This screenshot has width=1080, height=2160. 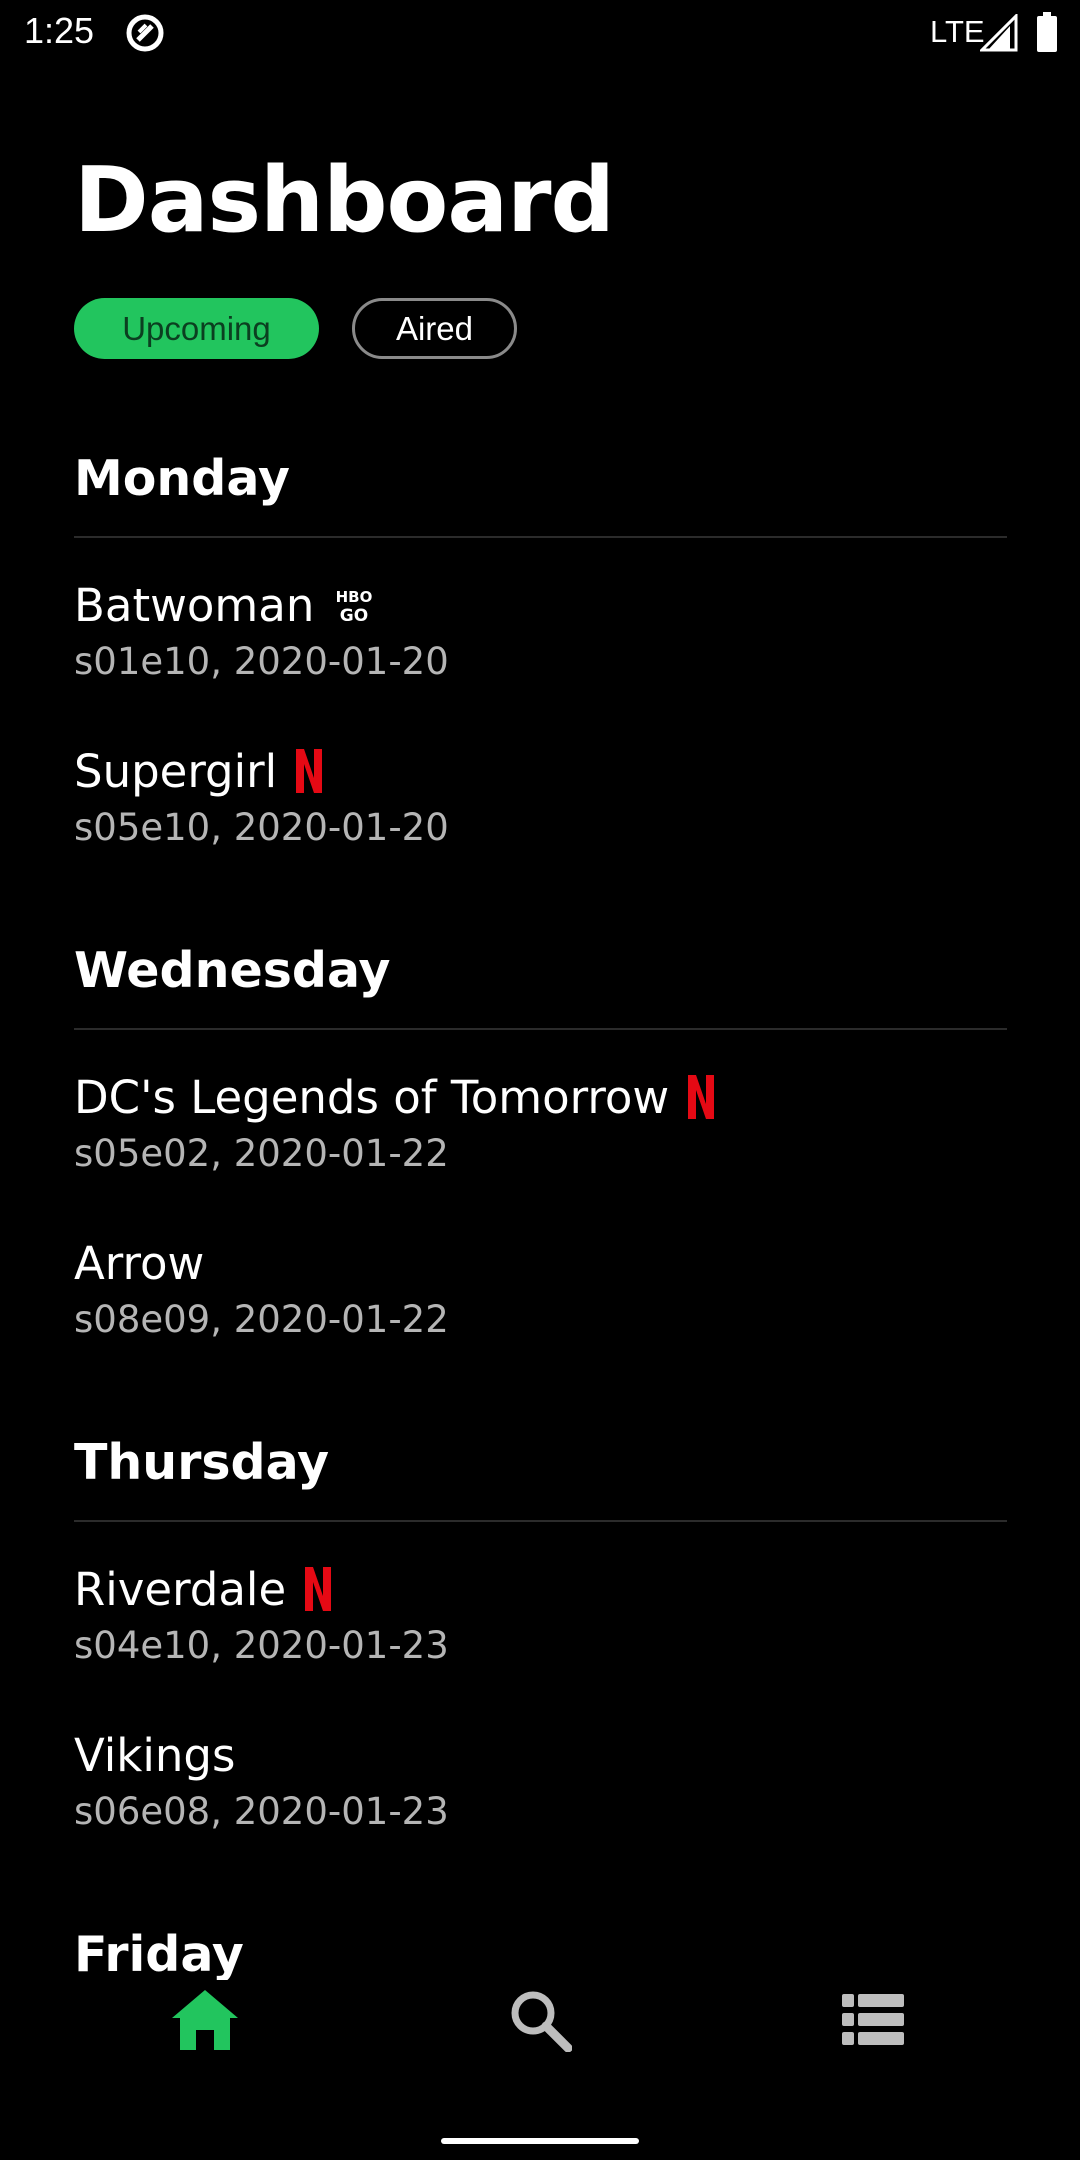 I want to click on svg-text: HBO, so click(x=354, y=597).